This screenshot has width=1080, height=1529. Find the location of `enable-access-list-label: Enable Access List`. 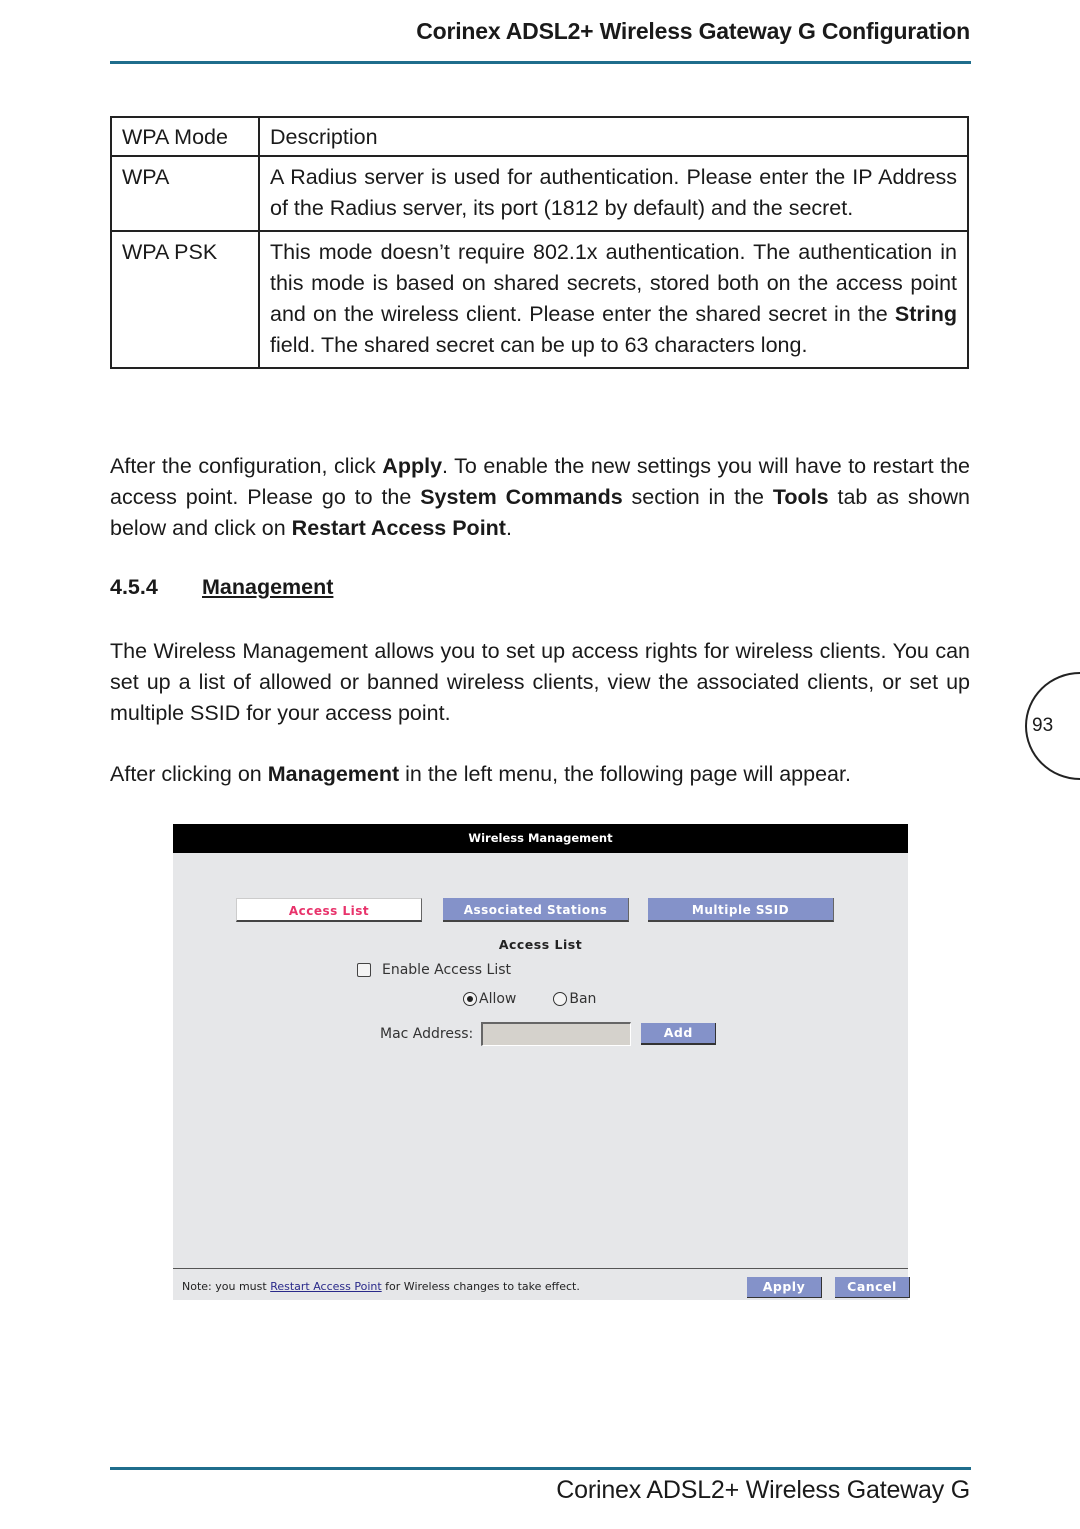

enable-access-list-label: Enable Access List is located at coordinates (446, 970).